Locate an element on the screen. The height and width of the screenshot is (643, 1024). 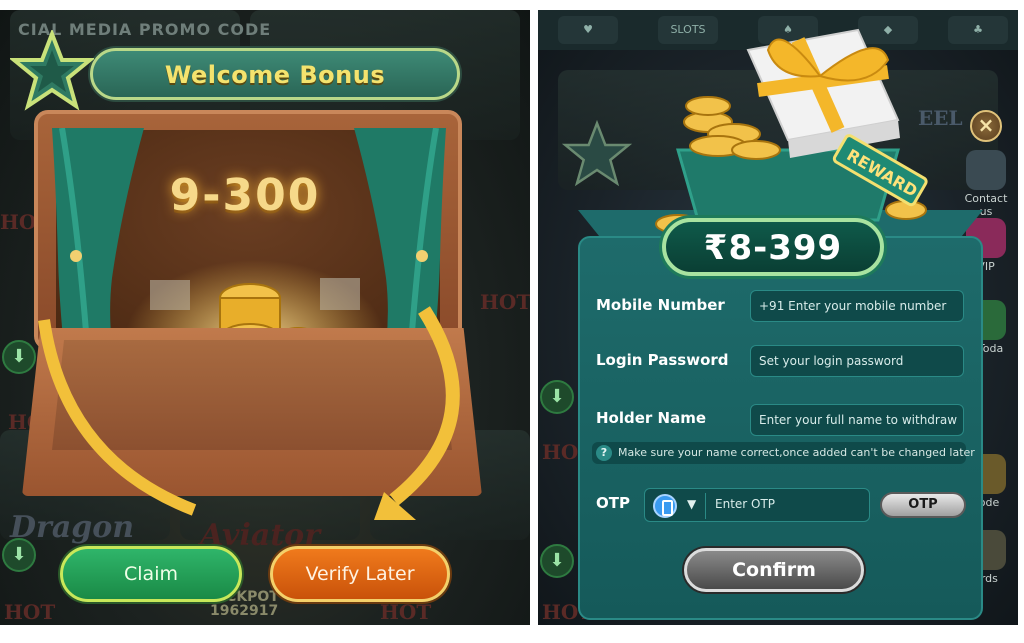
phone-icon is located at coordinates (665, 506).